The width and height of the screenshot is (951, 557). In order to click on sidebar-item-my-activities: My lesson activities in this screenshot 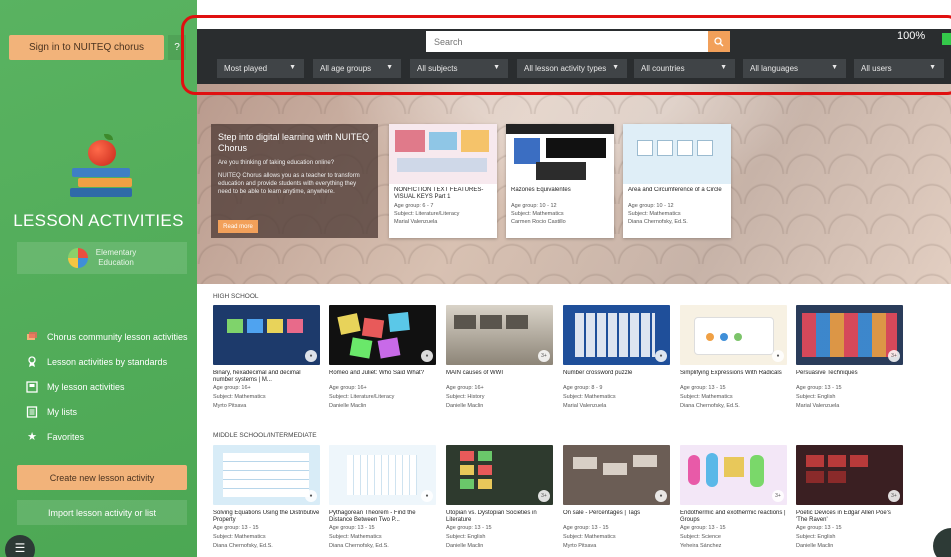, I will do `click(98, 386)`.